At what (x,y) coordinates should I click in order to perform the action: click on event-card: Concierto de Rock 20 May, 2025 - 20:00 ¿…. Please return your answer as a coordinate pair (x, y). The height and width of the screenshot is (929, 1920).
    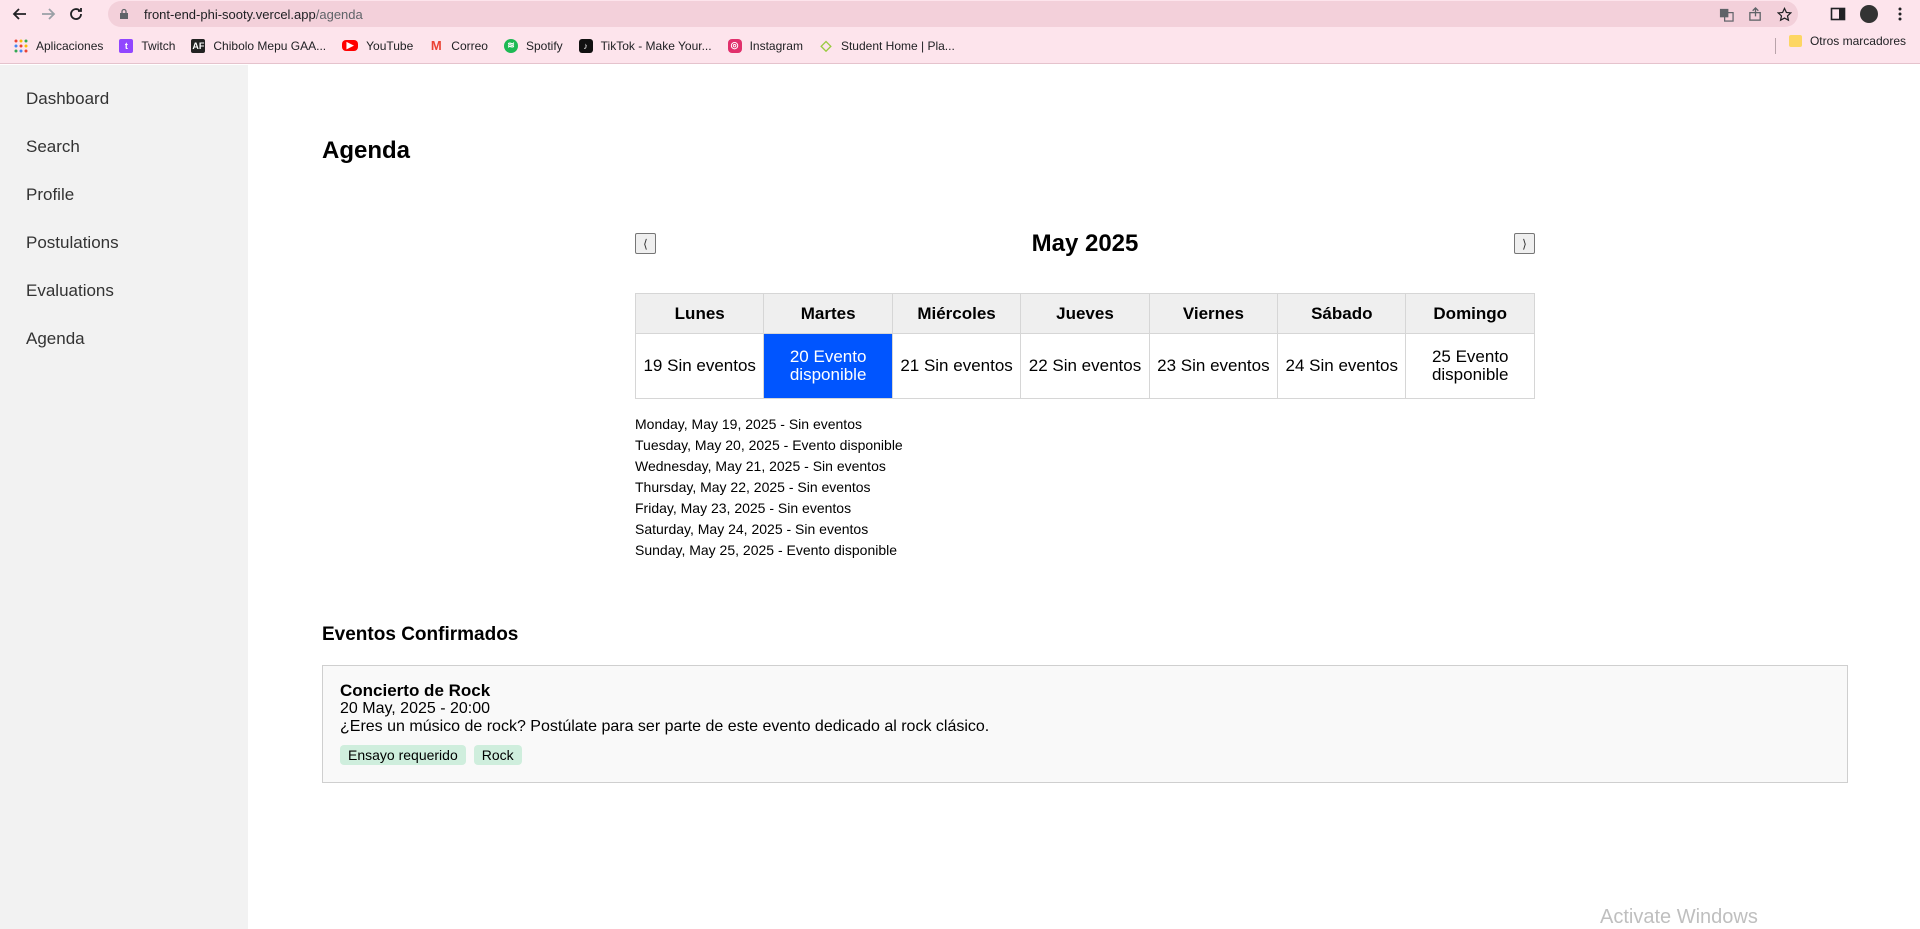
    Looking at the image, I should click on (1085, 724).